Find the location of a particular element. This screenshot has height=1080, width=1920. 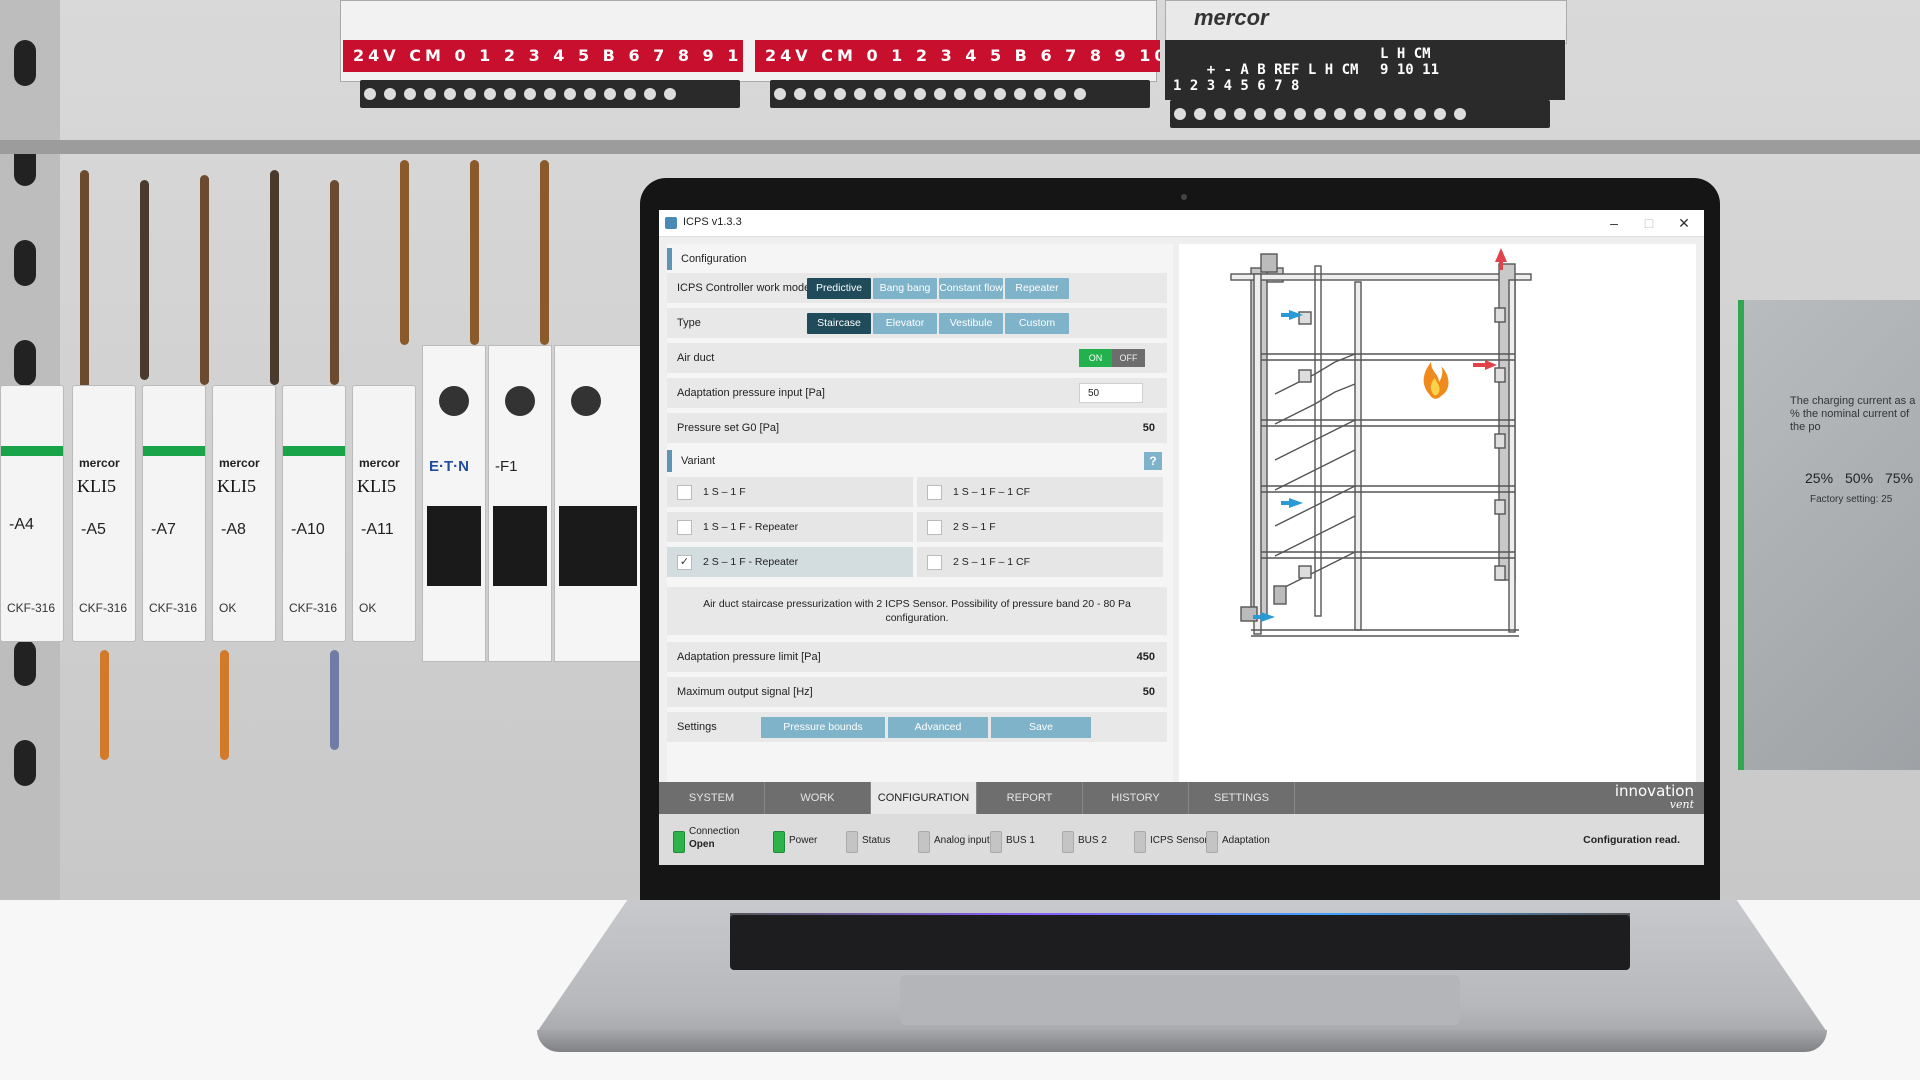

maximize-button: □ is located at coordinates (1649, 223).